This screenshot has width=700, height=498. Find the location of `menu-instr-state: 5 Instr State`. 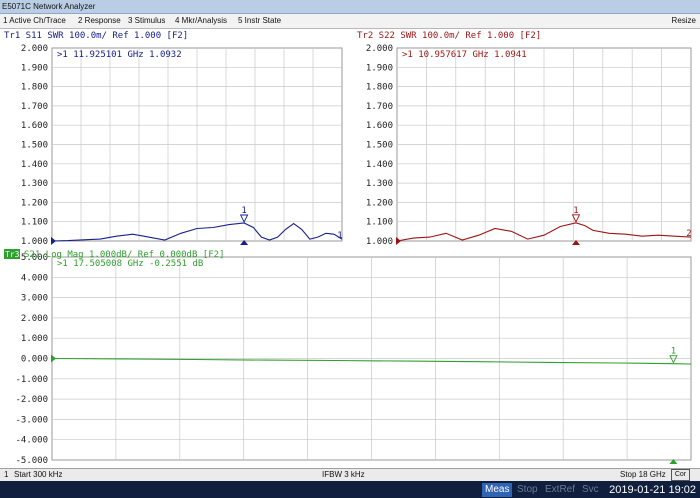

menu-instr-state: 5 Instr State is located at coordinates (259, 21).